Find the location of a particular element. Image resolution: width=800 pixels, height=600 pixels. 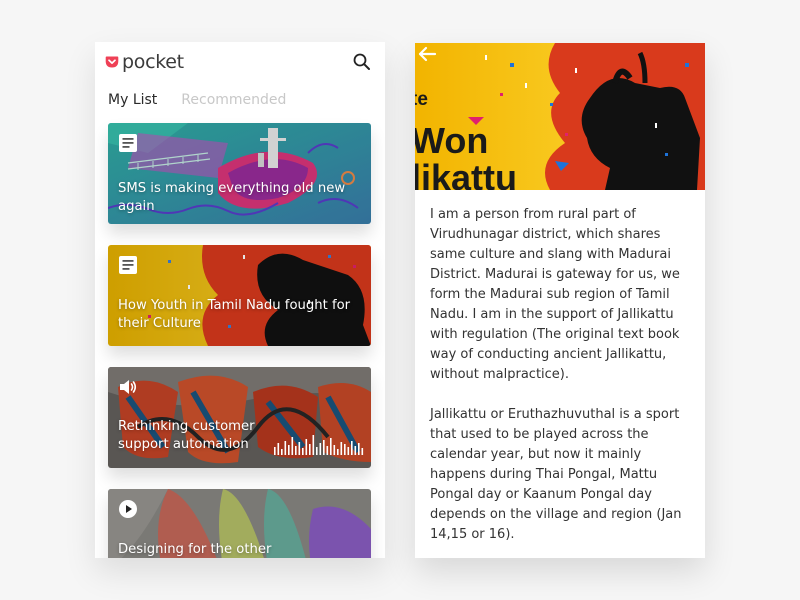

tab-recommended: Recommended is located at coordinates (233, 100).